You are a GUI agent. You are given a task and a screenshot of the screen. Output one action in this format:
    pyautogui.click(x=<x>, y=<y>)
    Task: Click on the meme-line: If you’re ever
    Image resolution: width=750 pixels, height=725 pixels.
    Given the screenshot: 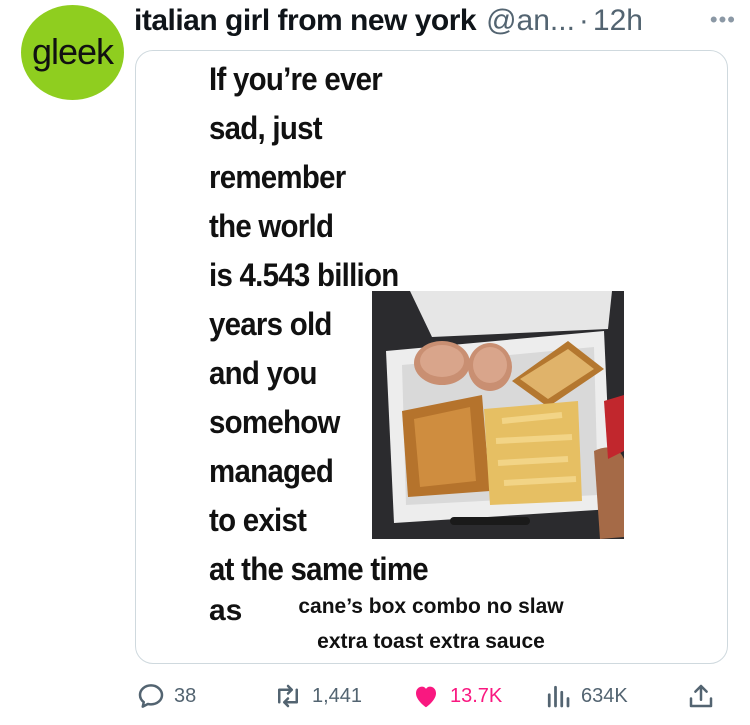 What is the action you would take?
    pyautogui.click(x=296, y=79)
    